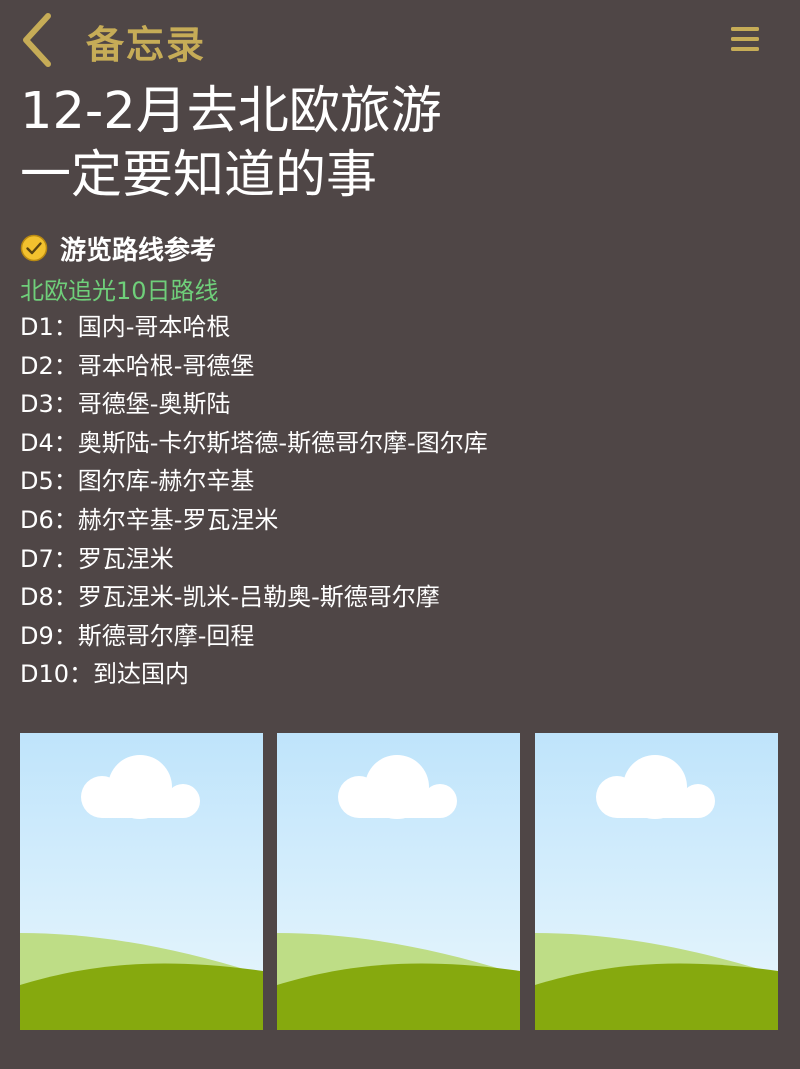 The width and height of the screenshot is (800, 1069). Describe the element at coordinates (137, 635) in the screenshot. I see `itinerary-item: D9：斯德哥尔摩-回程` at that location.